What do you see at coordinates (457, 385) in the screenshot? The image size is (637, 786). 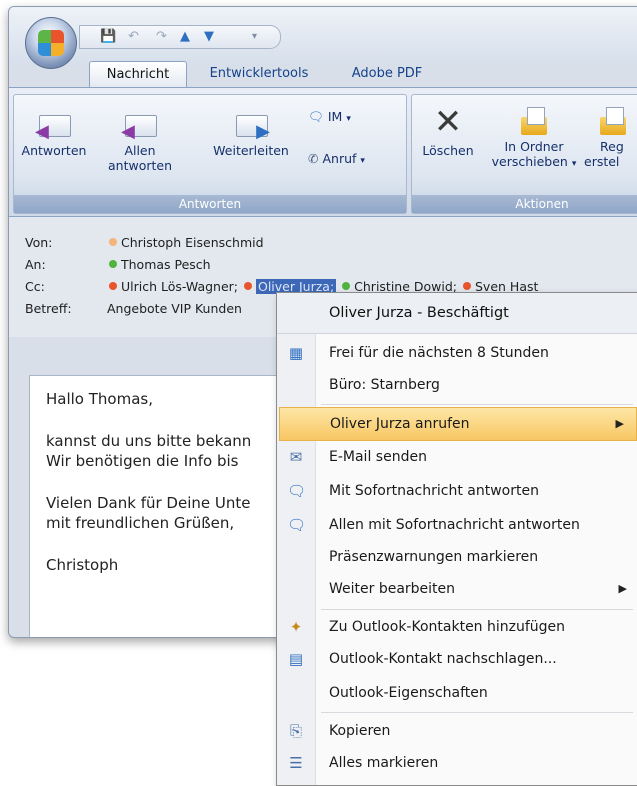 I see `menu-item-office: Büro: Starnberg` at bounding box center [457, 385].